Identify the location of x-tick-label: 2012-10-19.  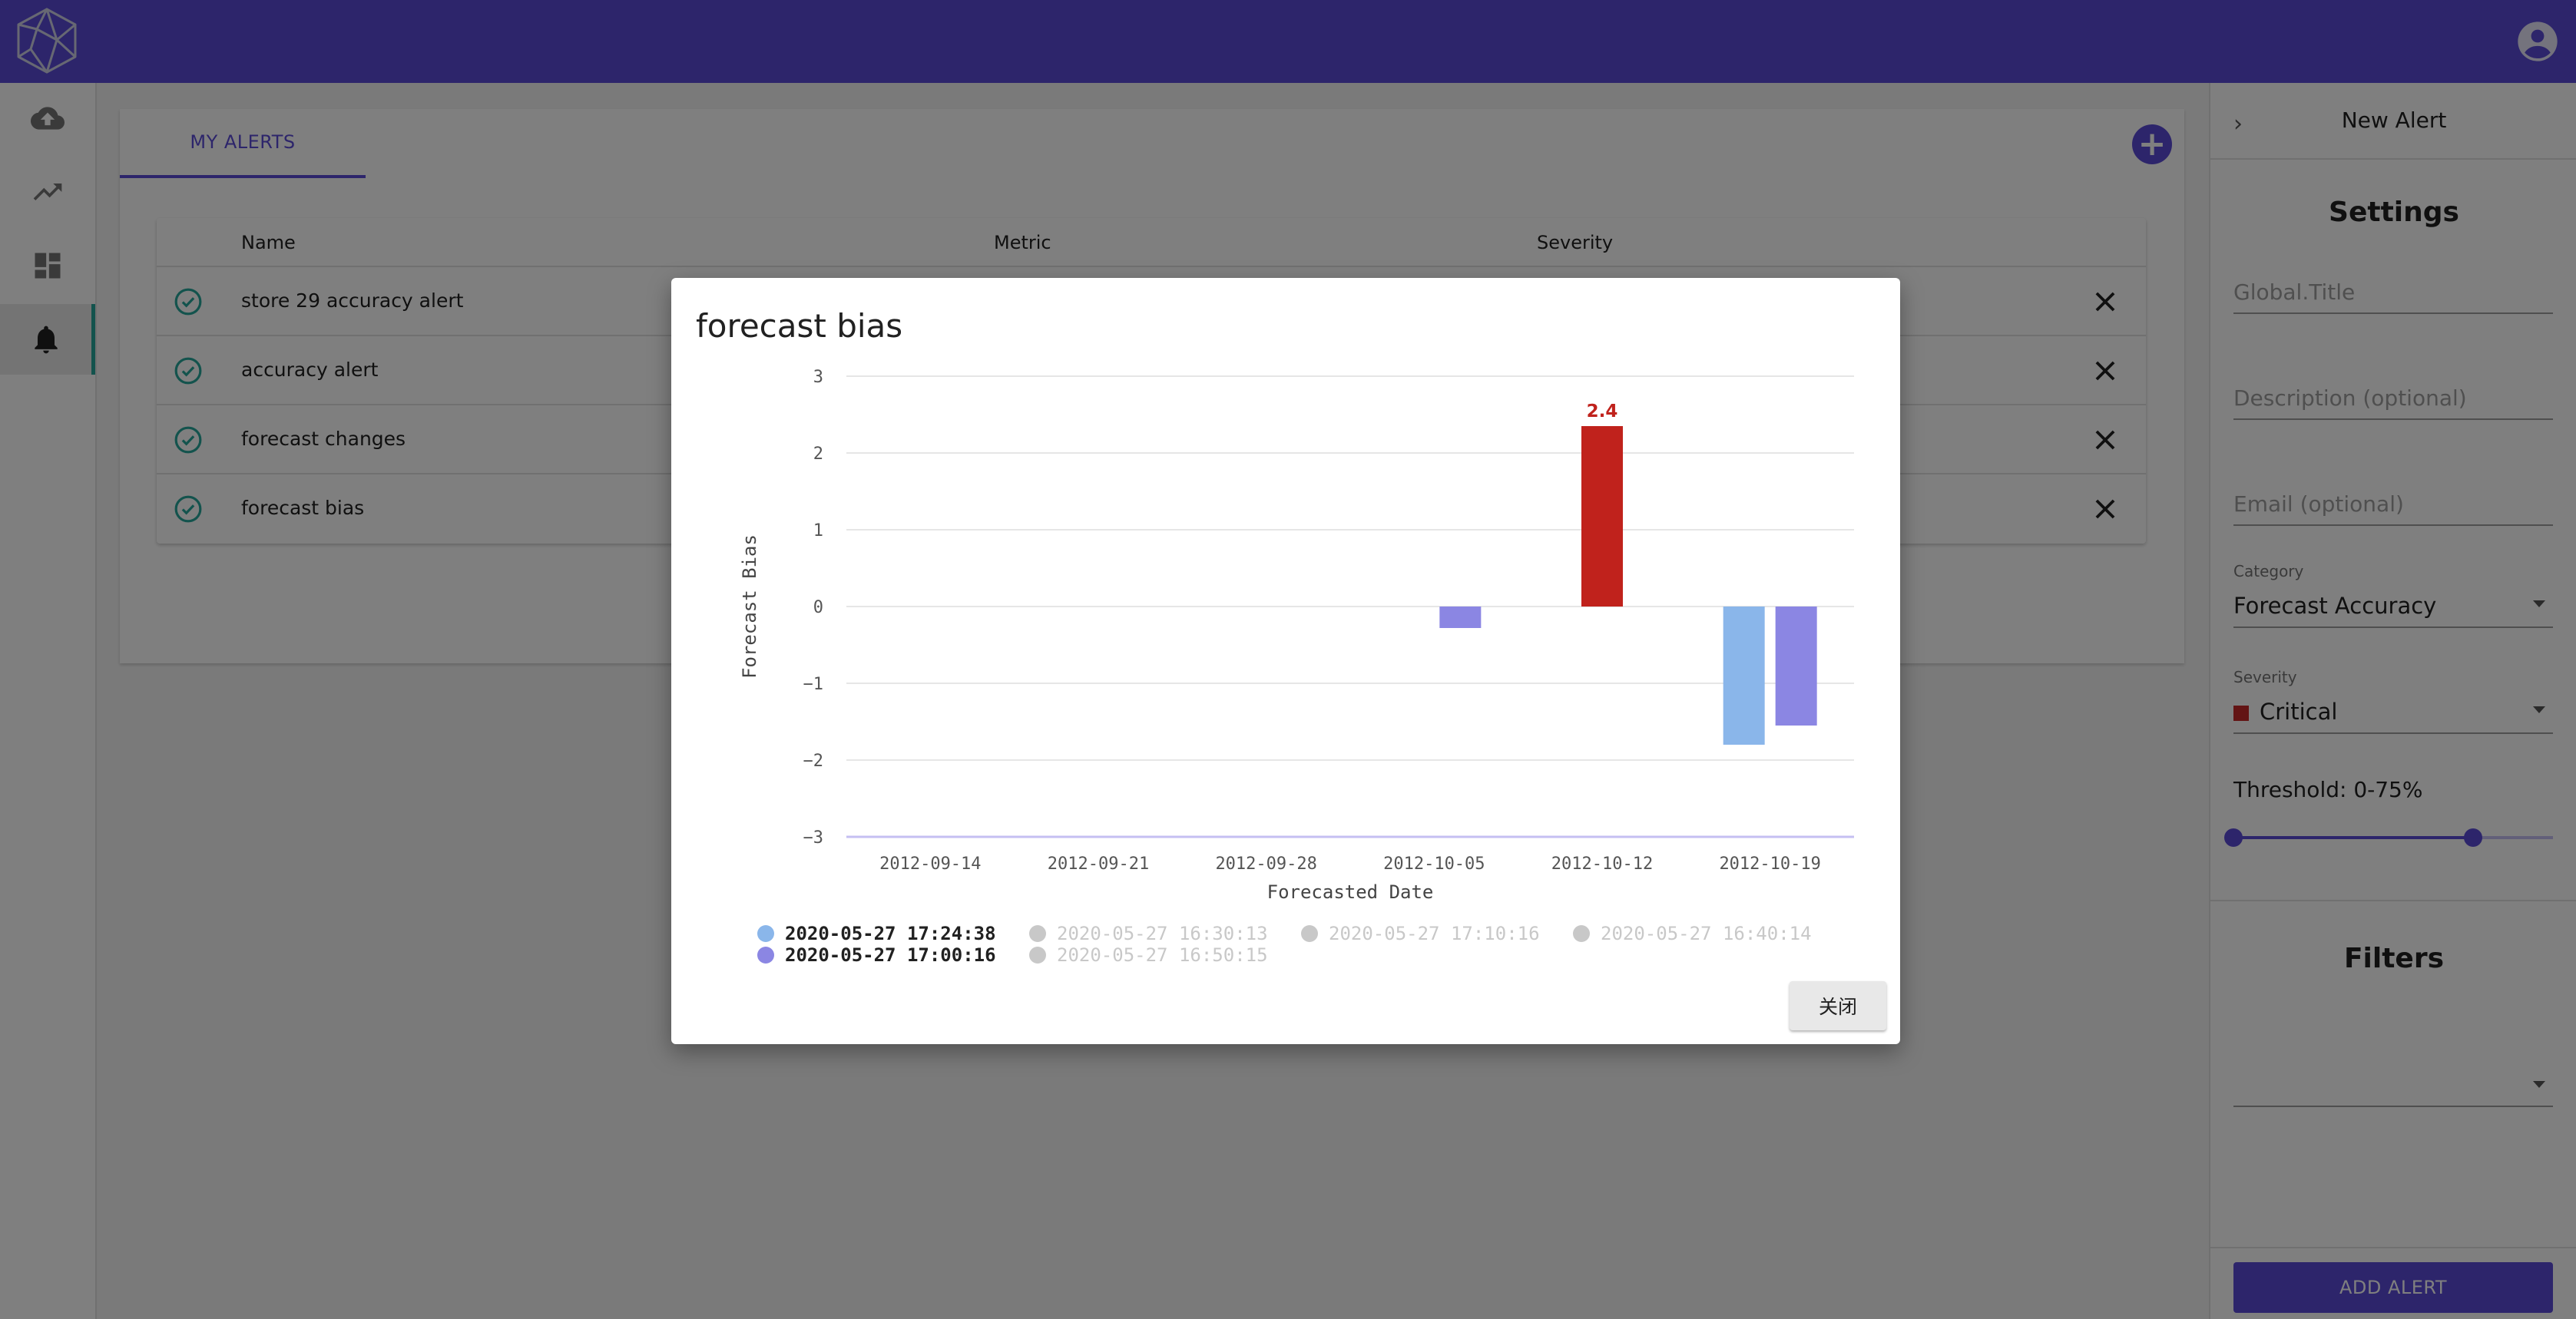
(1769, 864).